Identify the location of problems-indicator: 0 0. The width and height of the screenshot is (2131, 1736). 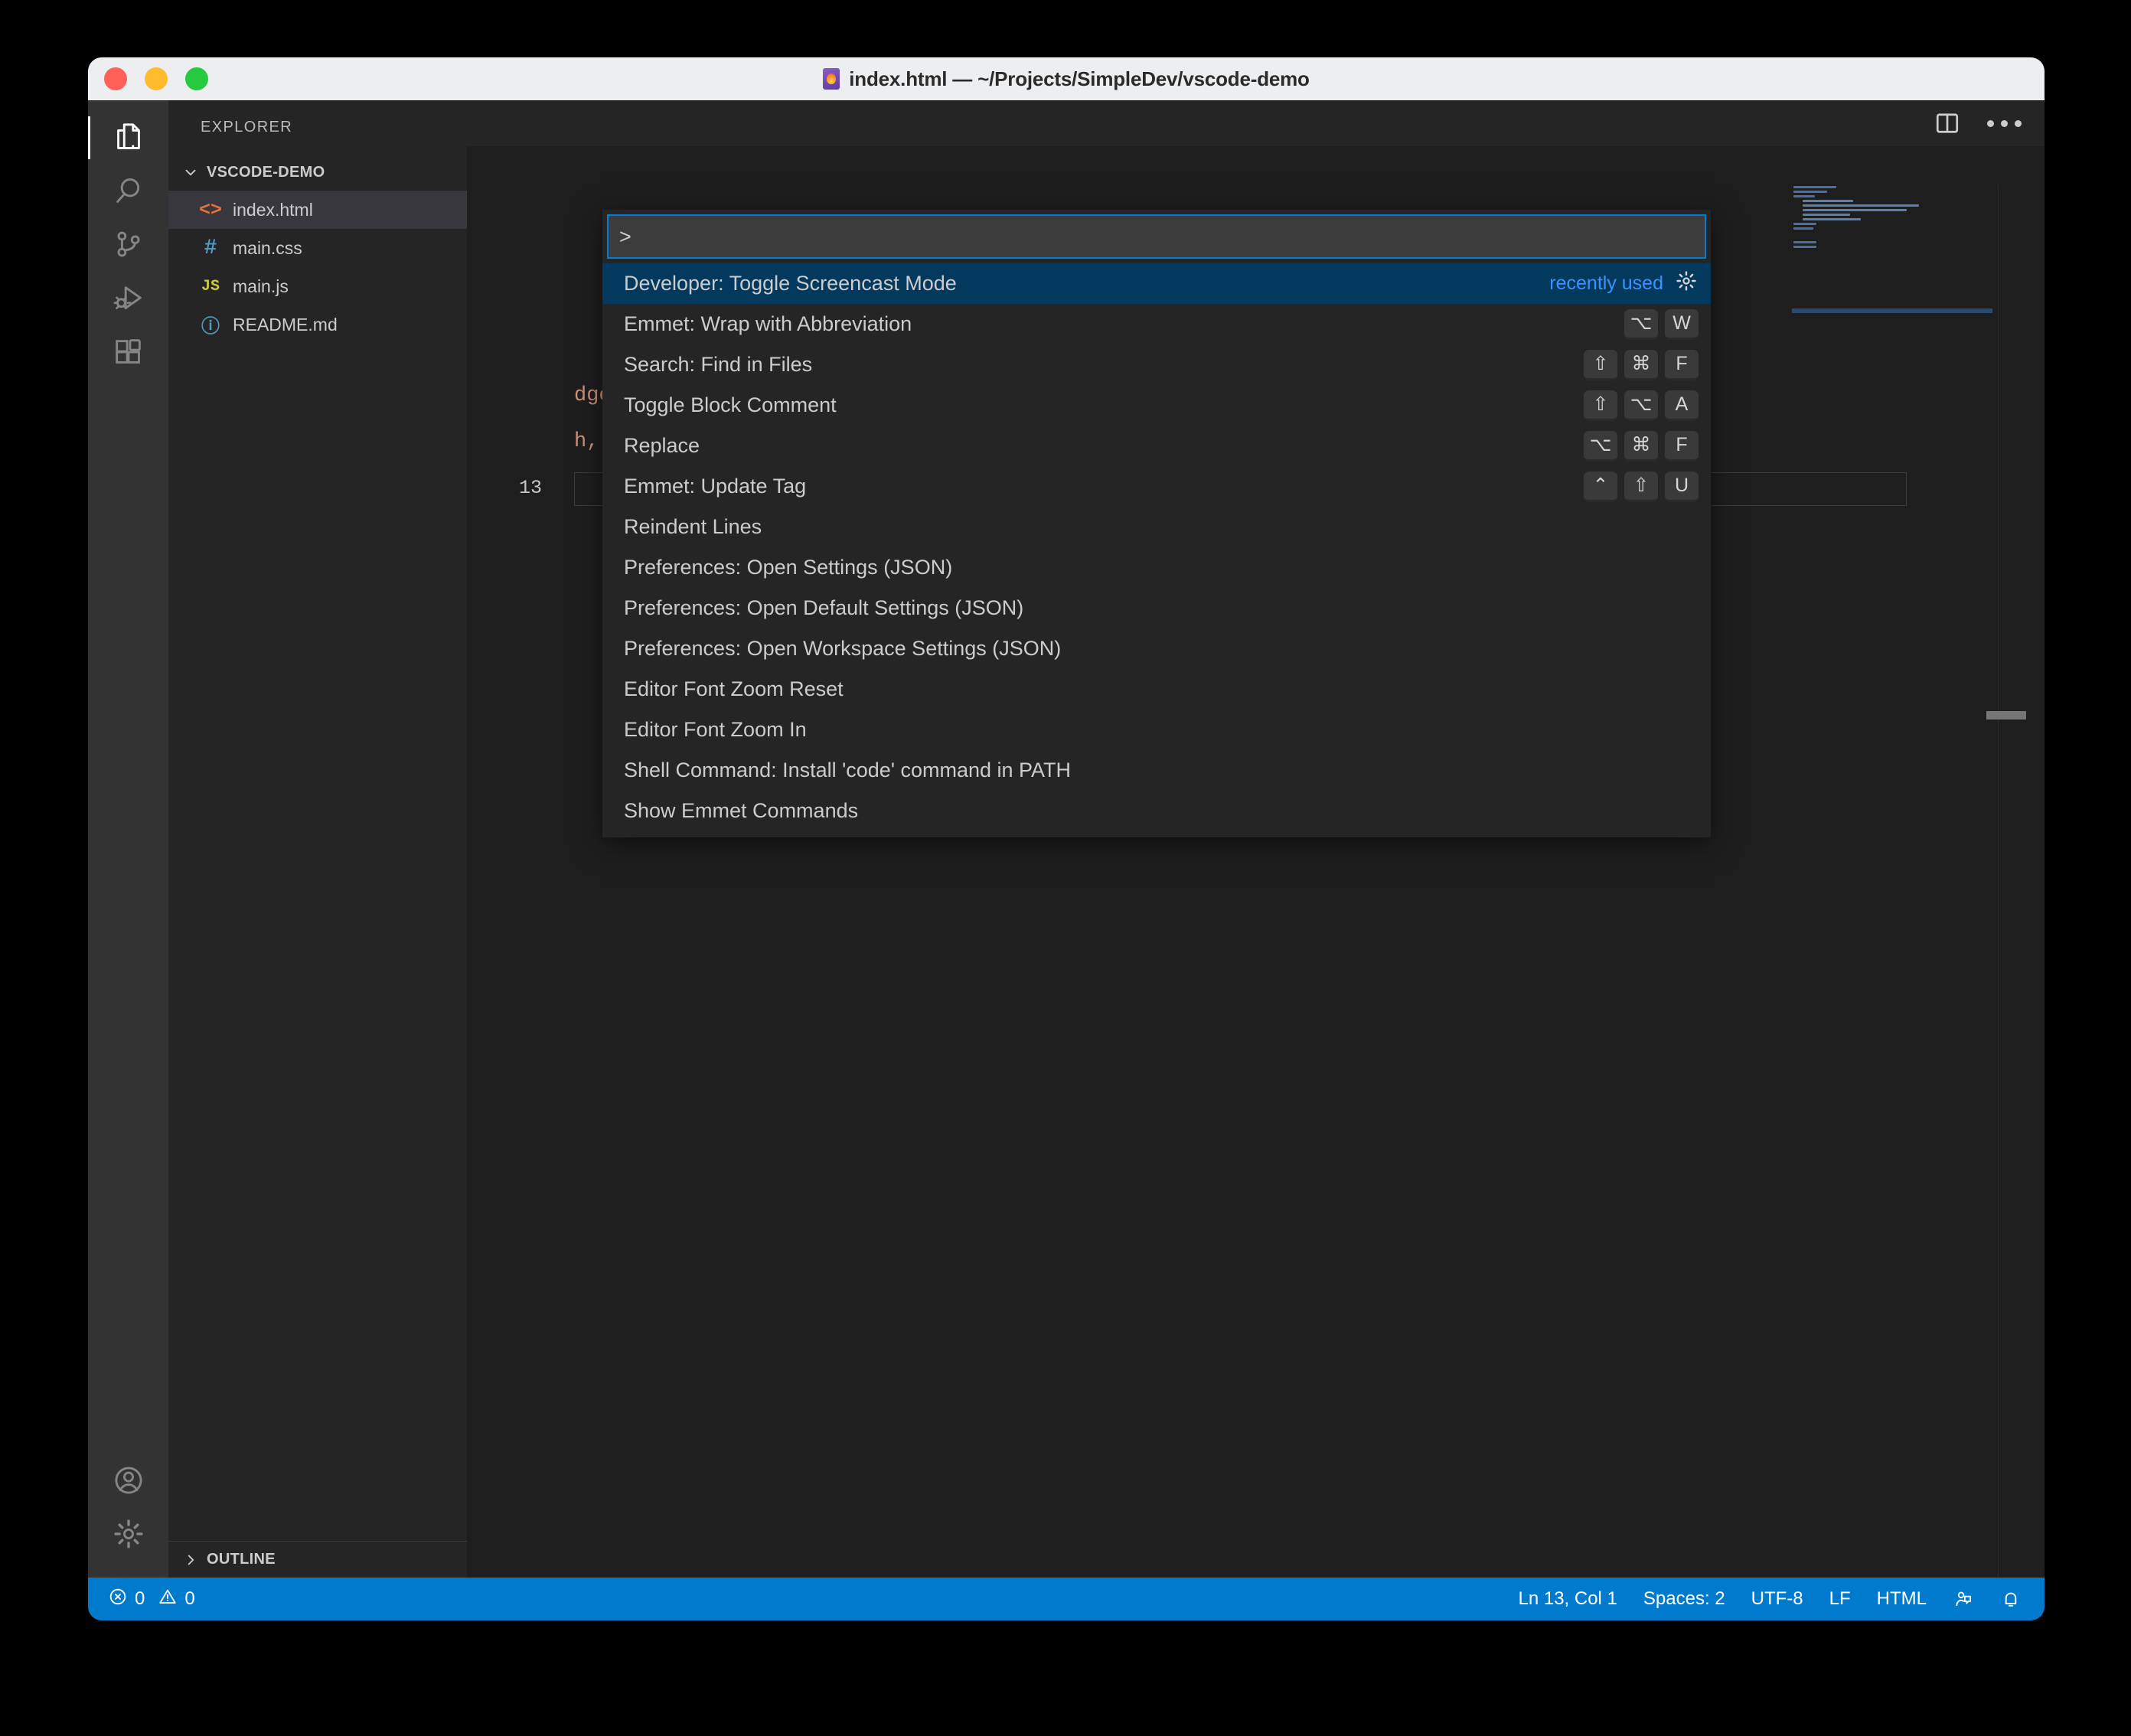
(151, 1599).